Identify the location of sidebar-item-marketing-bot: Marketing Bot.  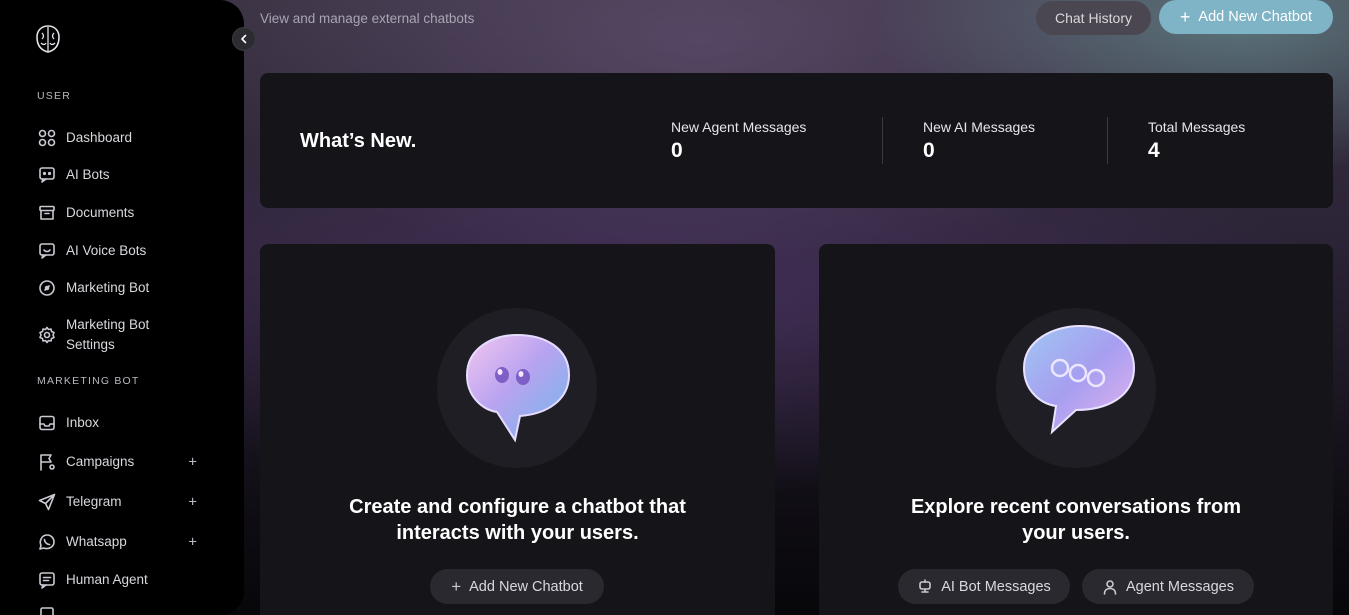
(122, 287).